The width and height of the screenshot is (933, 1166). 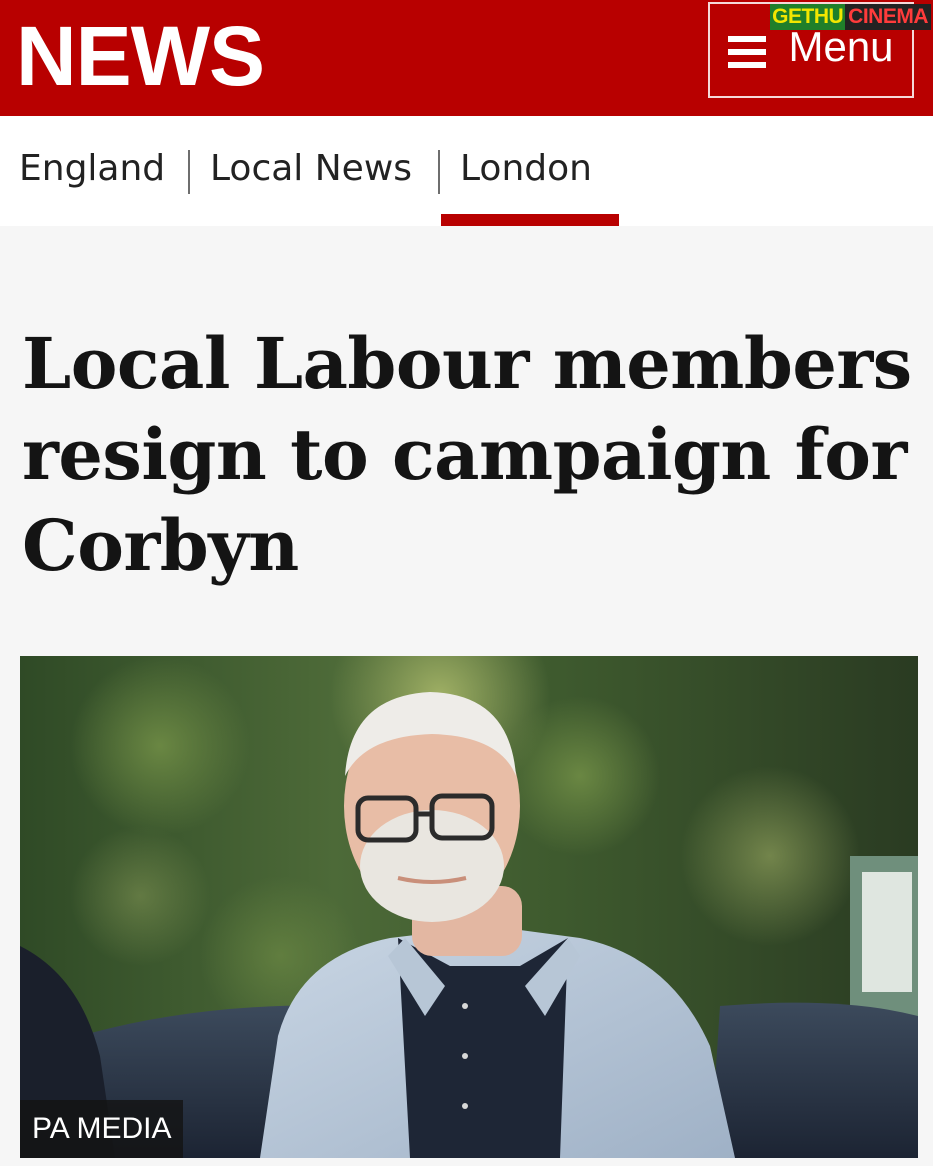 I want to click on breadcrumb: England Local News London, so click(x=466, y=171).